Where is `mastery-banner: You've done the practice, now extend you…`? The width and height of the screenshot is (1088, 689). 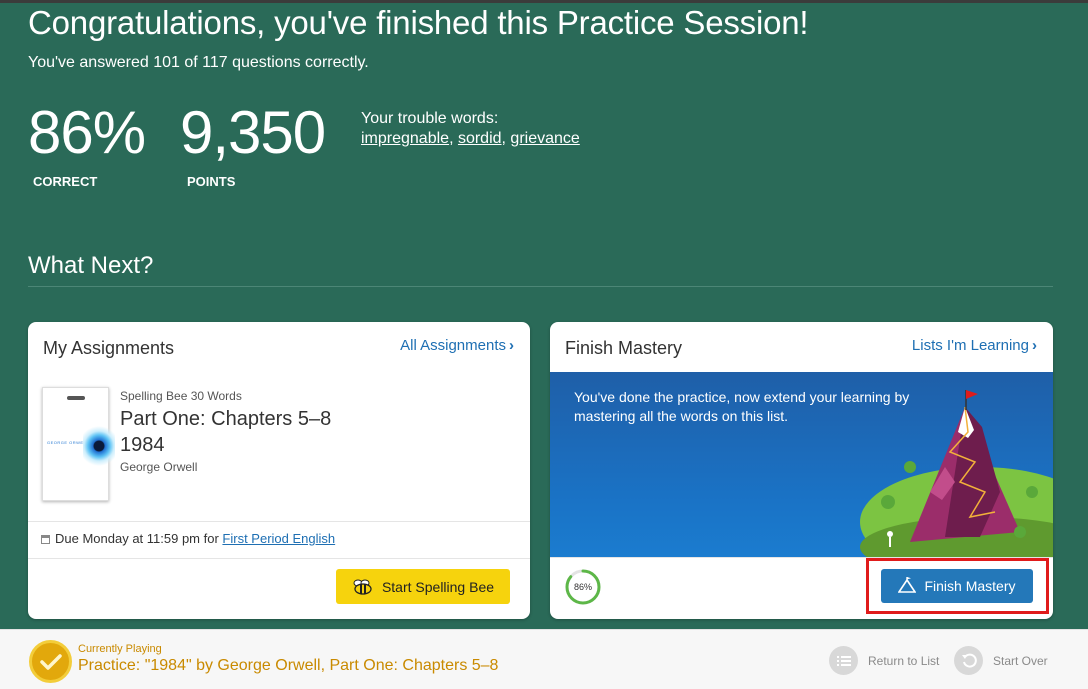
mastery-banner: You've done the practice, now extend you… is located at coordinates (801, 464).